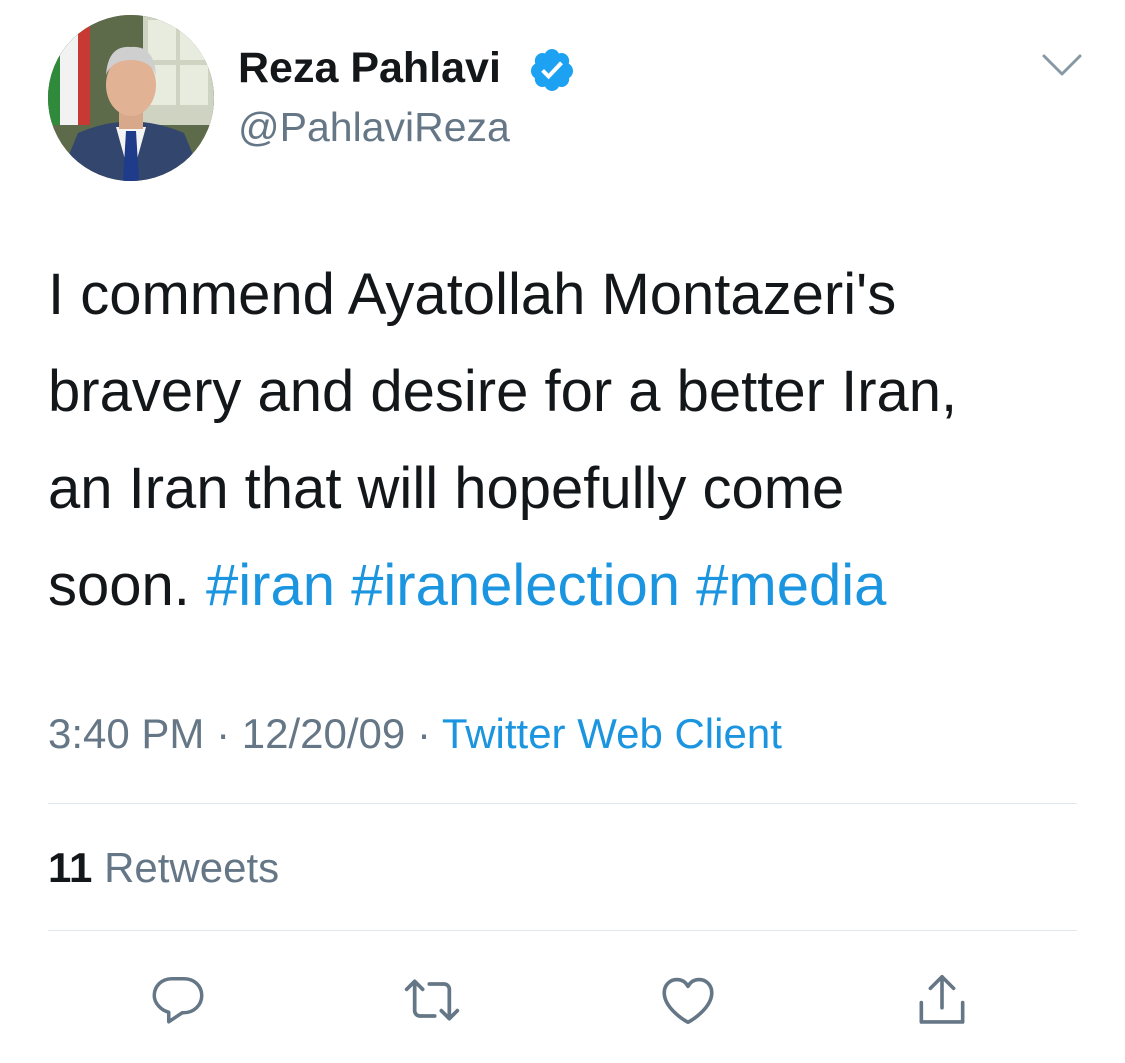 Image resolution: width=1125 pixels, height=1063 pixels. I want to click on tweet-time: 3:40 PM, so click(126, 733).